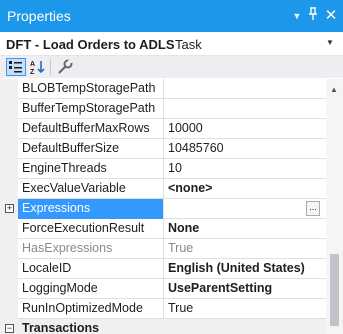 The image size is (343, 334). I want to click on property-value: 10, so click(245, 169).